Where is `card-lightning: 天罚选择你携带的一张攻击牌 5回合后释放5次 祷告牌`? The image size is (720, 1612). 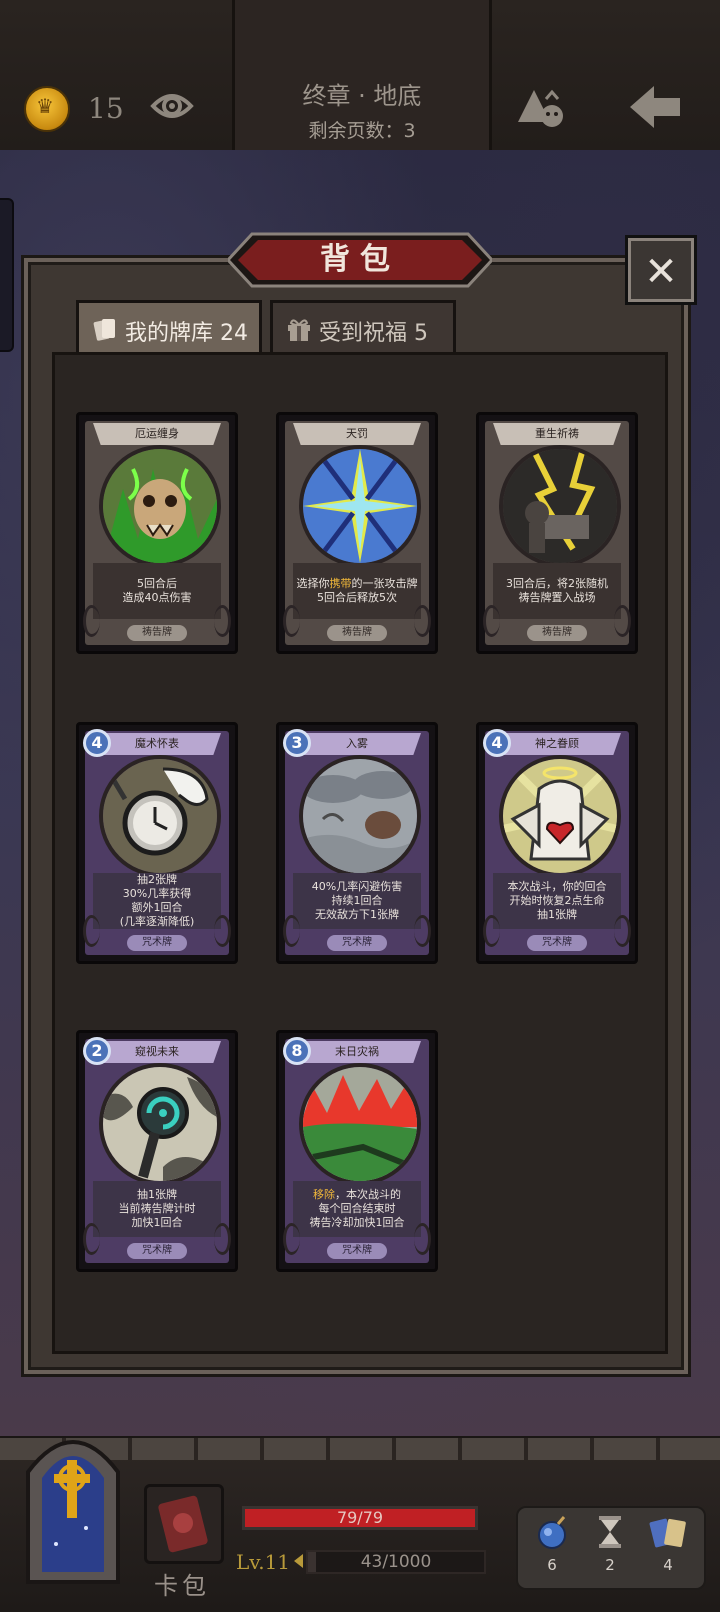 card-lightning: 天罚选择你携带的一张攻击牌 5回合后释放5次 祷告牌 is located at coordinates (357, 533).